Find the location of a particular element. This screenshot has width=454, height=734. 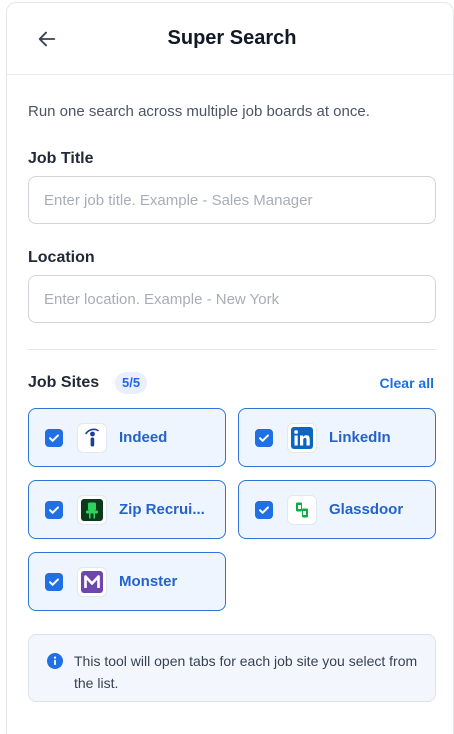

glassdoor-logo-icon is located at coordinates (302, 510).